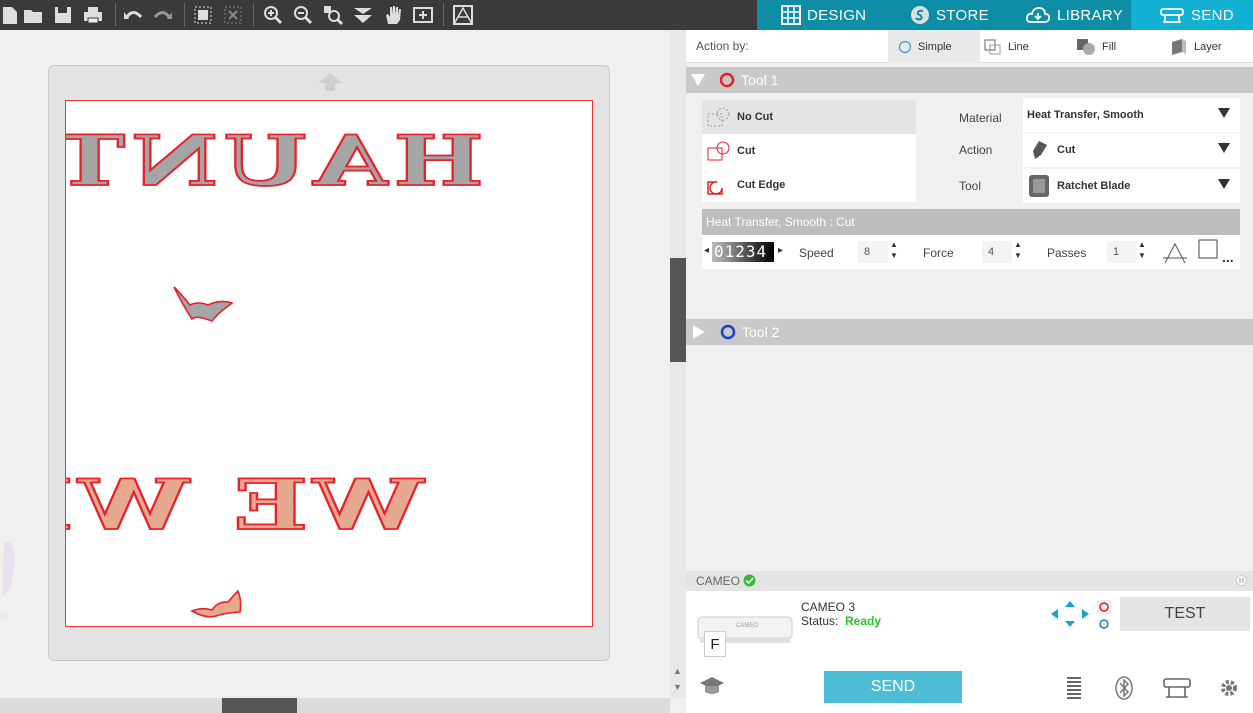 This screenshot has height=713, width=1253. I want to click on mirrored-text-we-will: WE WILL, so click(246, 505).